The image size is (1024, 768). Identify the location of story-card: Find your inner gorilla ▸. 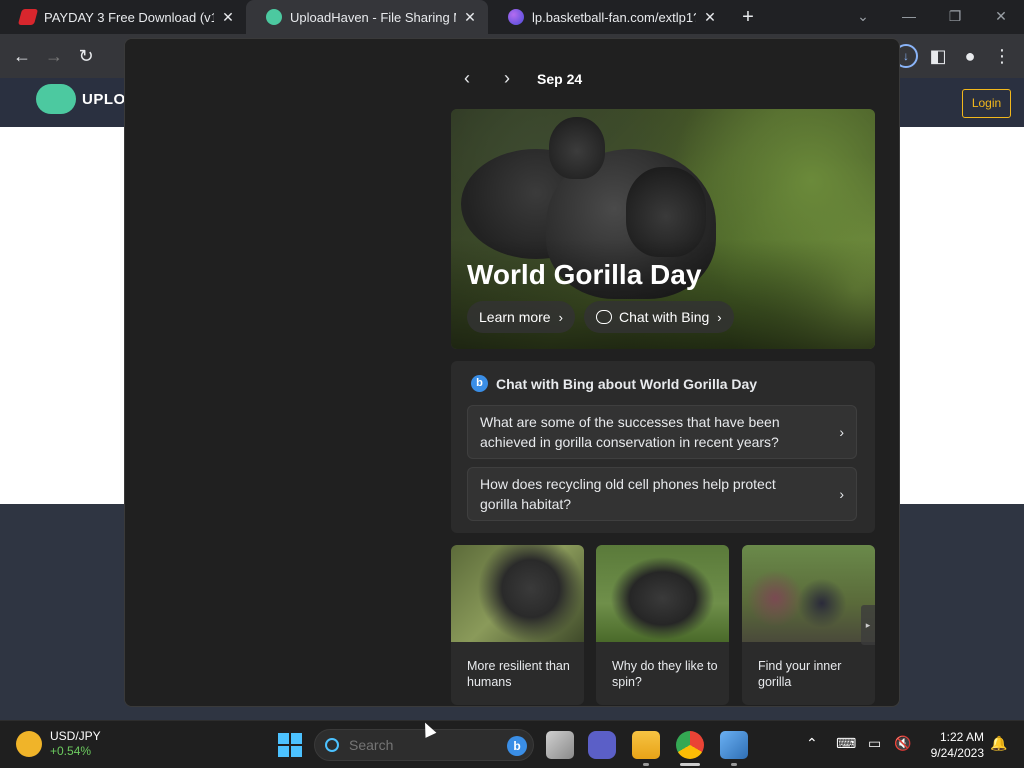
(808, 625).